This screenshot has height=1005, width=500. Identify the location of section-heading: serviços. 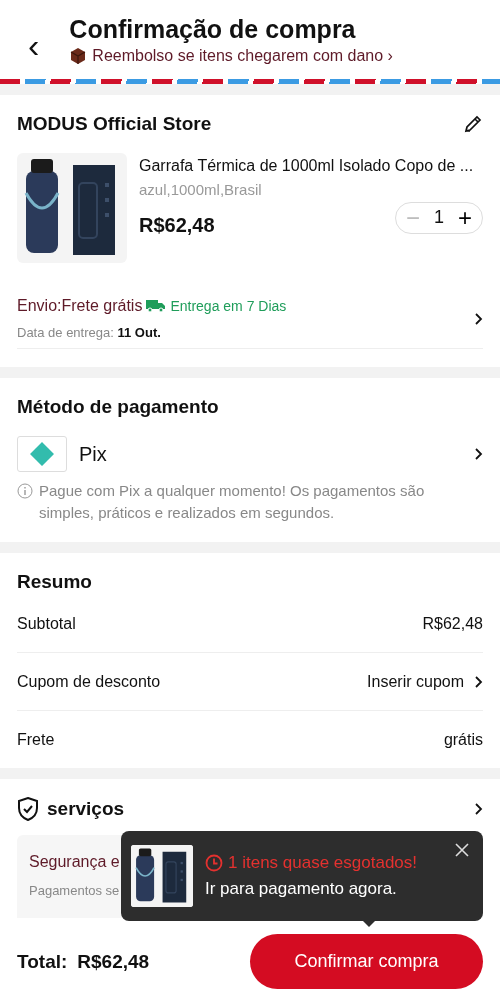
(86, 809).